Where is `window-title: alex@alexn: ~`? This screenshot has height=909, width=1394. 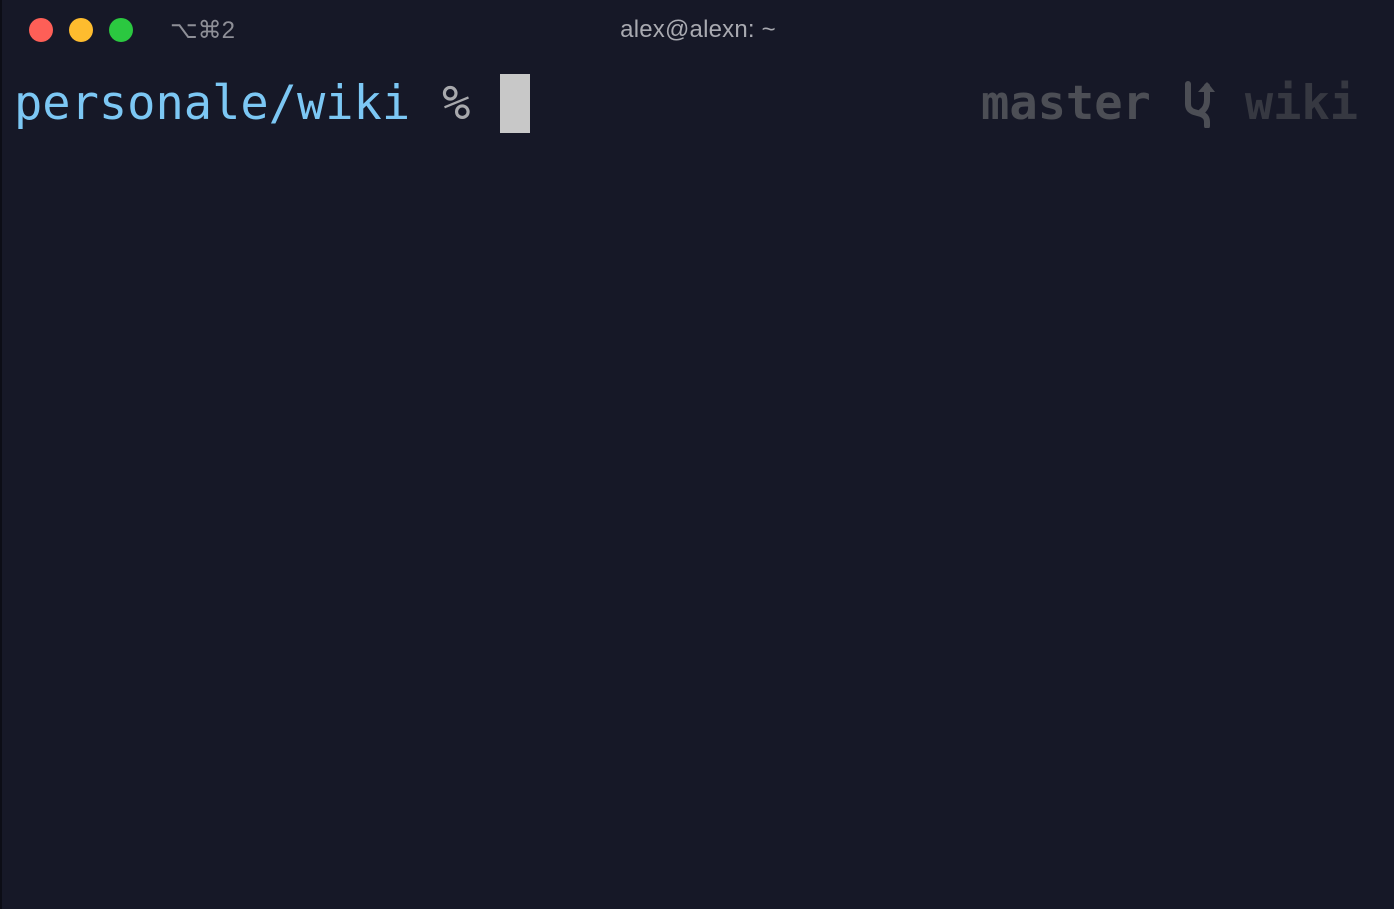 window-title: alex@alexn: ~ is located at coordinates (698, 29).